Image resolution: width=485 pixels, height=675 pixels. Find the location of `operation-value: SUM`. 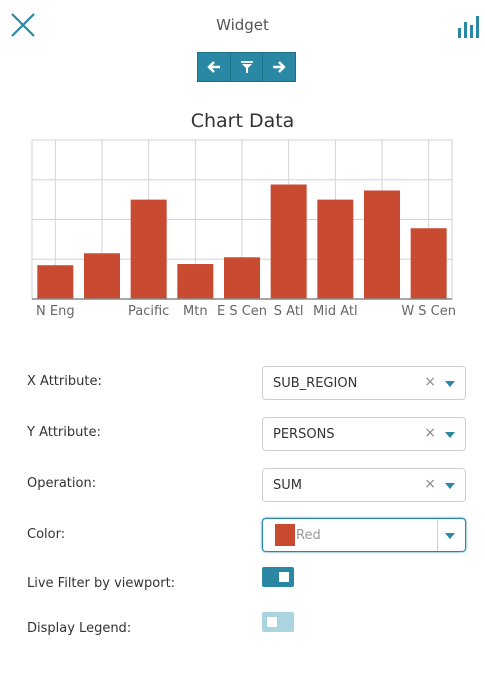

operation-value: SUM is located at coordinates (287, 485).